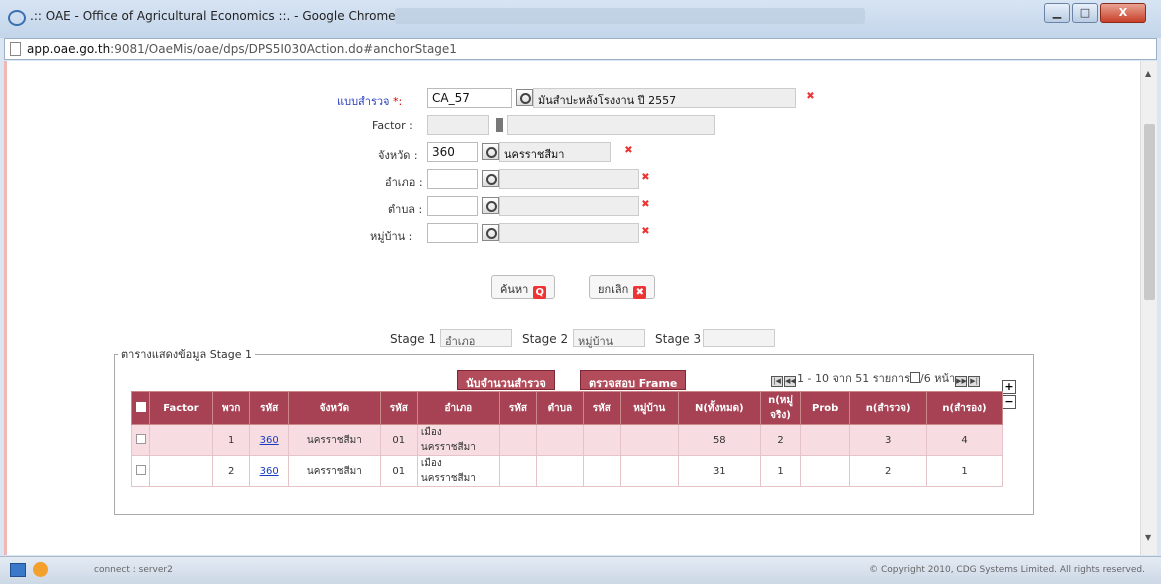 The width and height of the screenshot is (1161, 584). I want to click on titlebar-blur, so click(630, 16).